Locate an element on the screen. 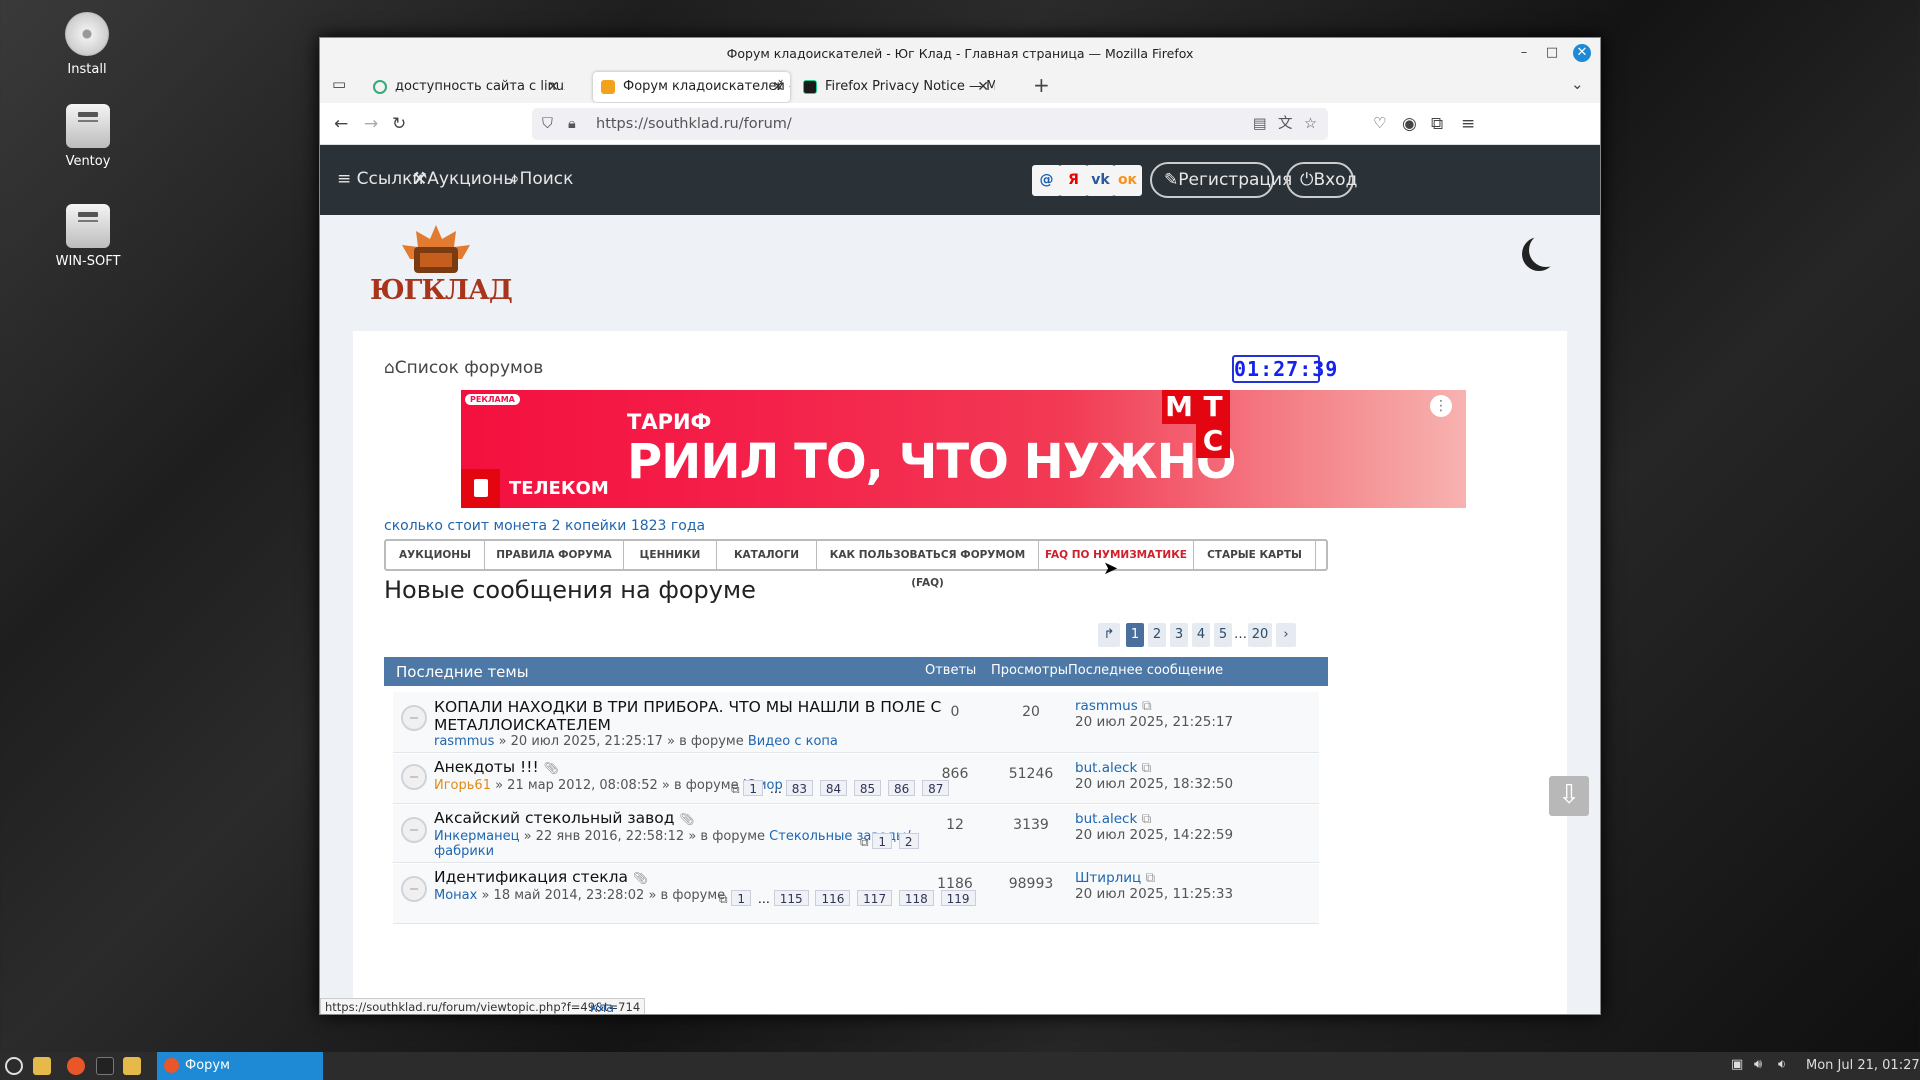 Image resolution: width=1920 pixels, height=1080 pixels. topic-page-link: 119 is located at coordinates (958, 898).